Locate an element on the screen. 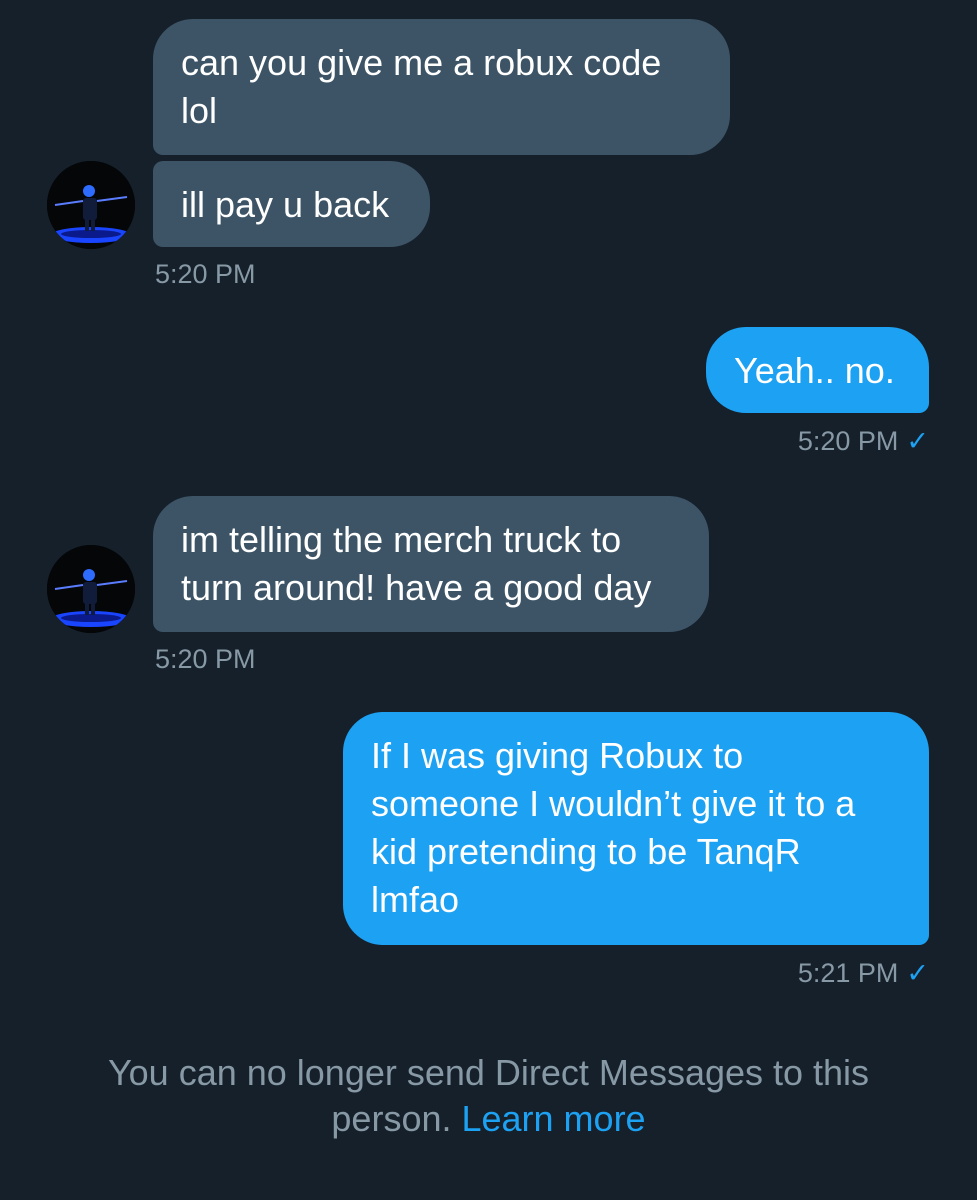 The height and width of the screenshot is (1200, 977). timestamp-text: 5:21 PM is located at coordinates (848, 973).